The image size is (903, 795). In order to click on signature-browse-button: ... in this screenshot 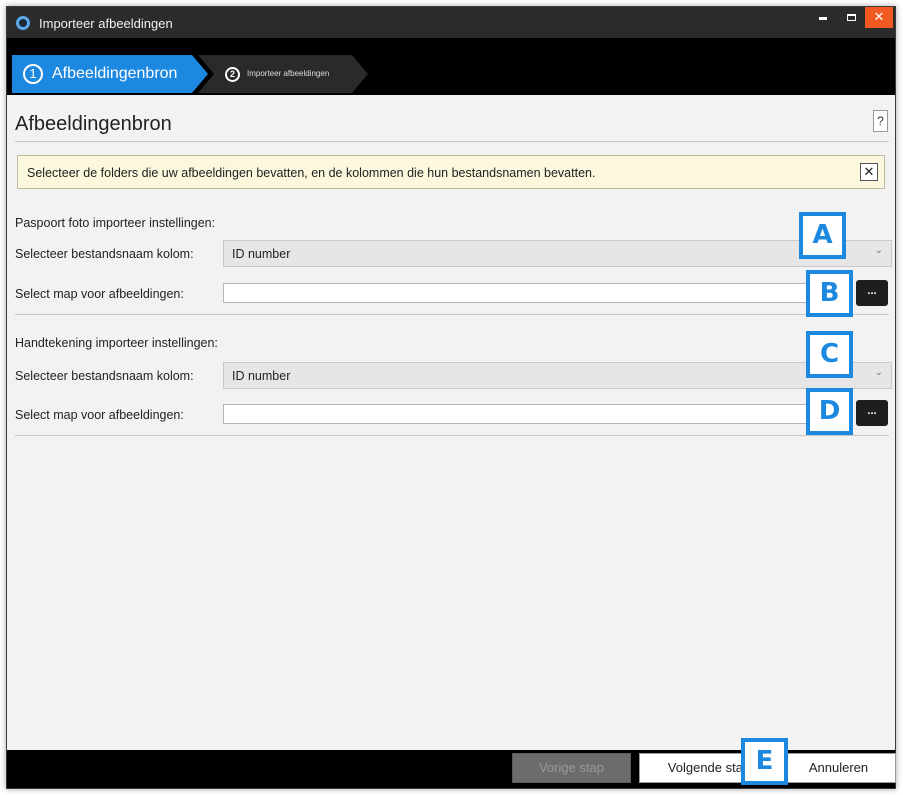, I will do `click(872, 413)`.